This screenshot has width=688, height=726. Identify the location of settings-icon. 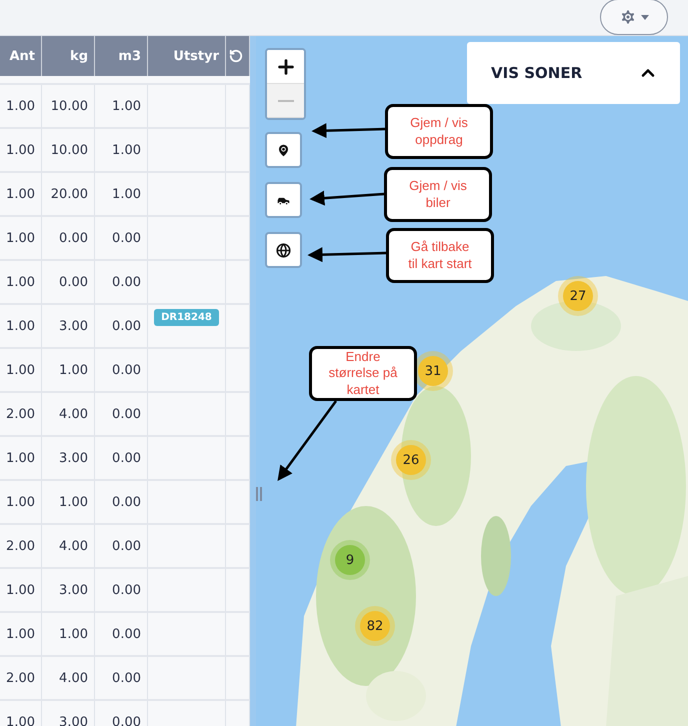
(628, 17).